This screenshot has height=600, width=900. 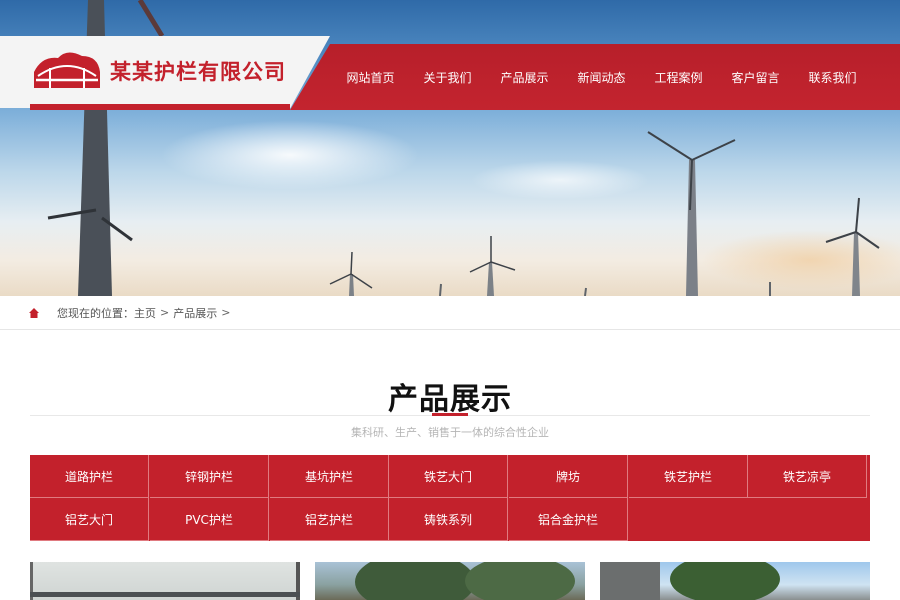 What do you see at coordinates (524, 77) in the screenshot?
I see `nav-item-products: 产品展示` at bounding box center [524, 77].